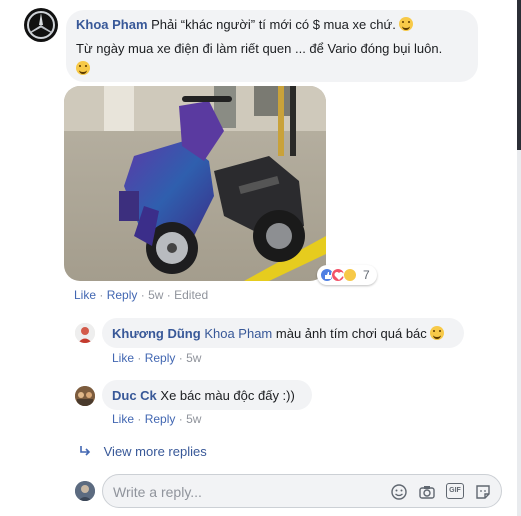 The image size is (521, 516). I want to click on group-photo-icon, so click(85, 396).